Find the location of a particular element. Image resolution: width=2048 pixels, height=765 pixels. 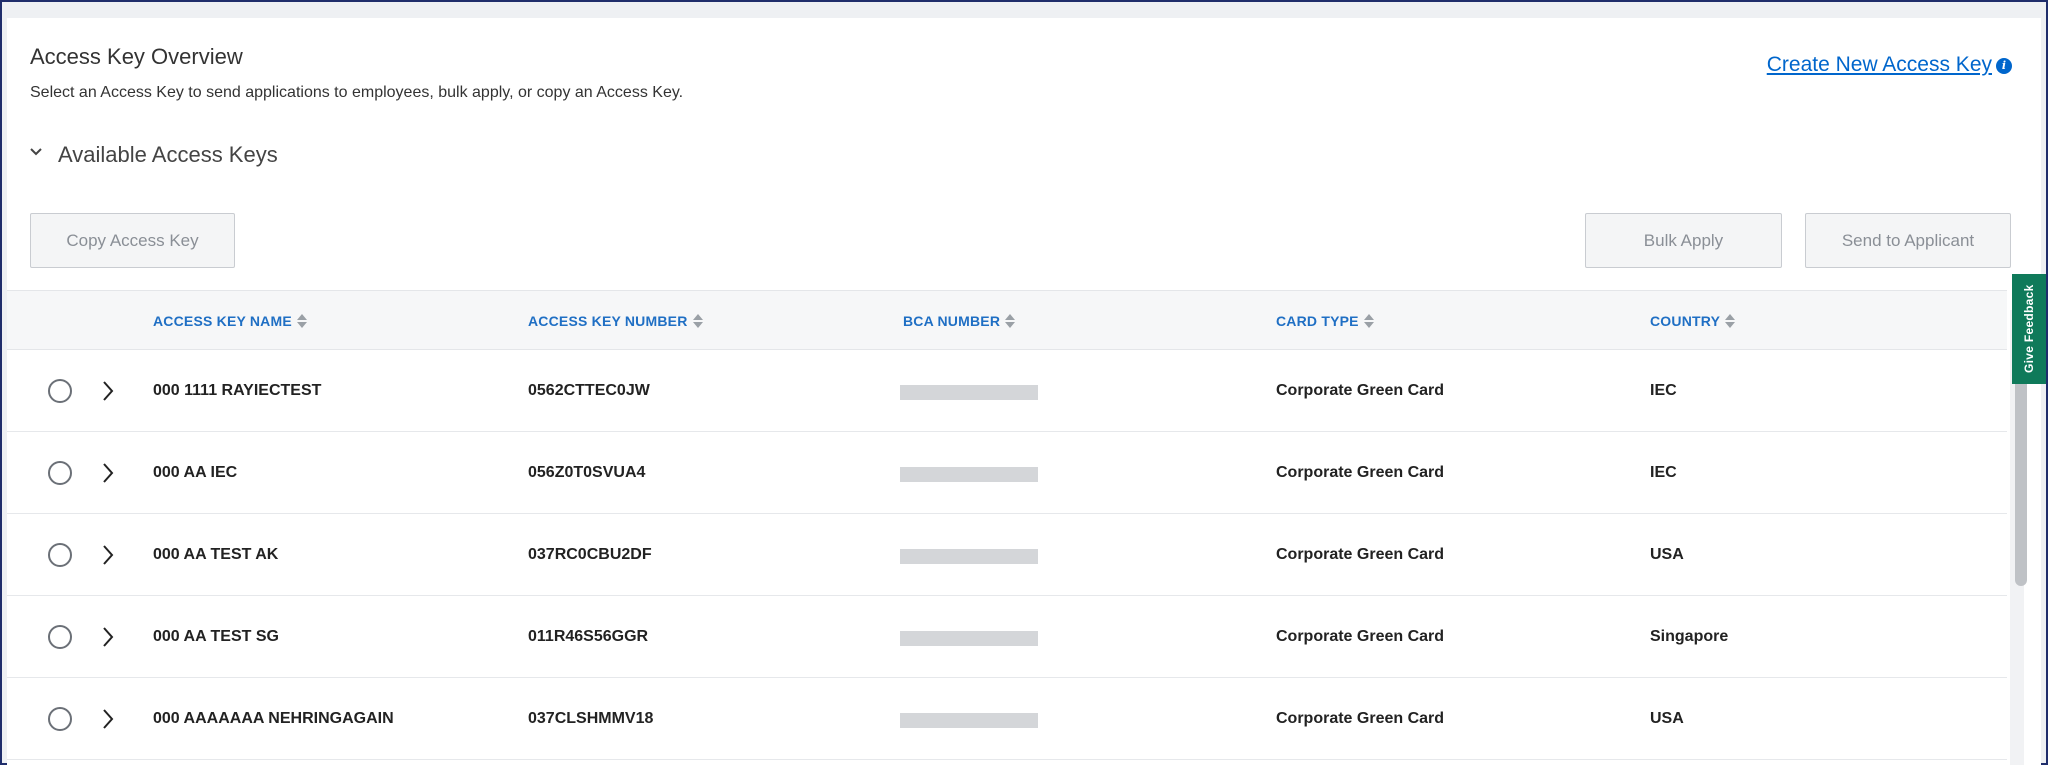

info-icon: i is located at coordinates (2004, 66).